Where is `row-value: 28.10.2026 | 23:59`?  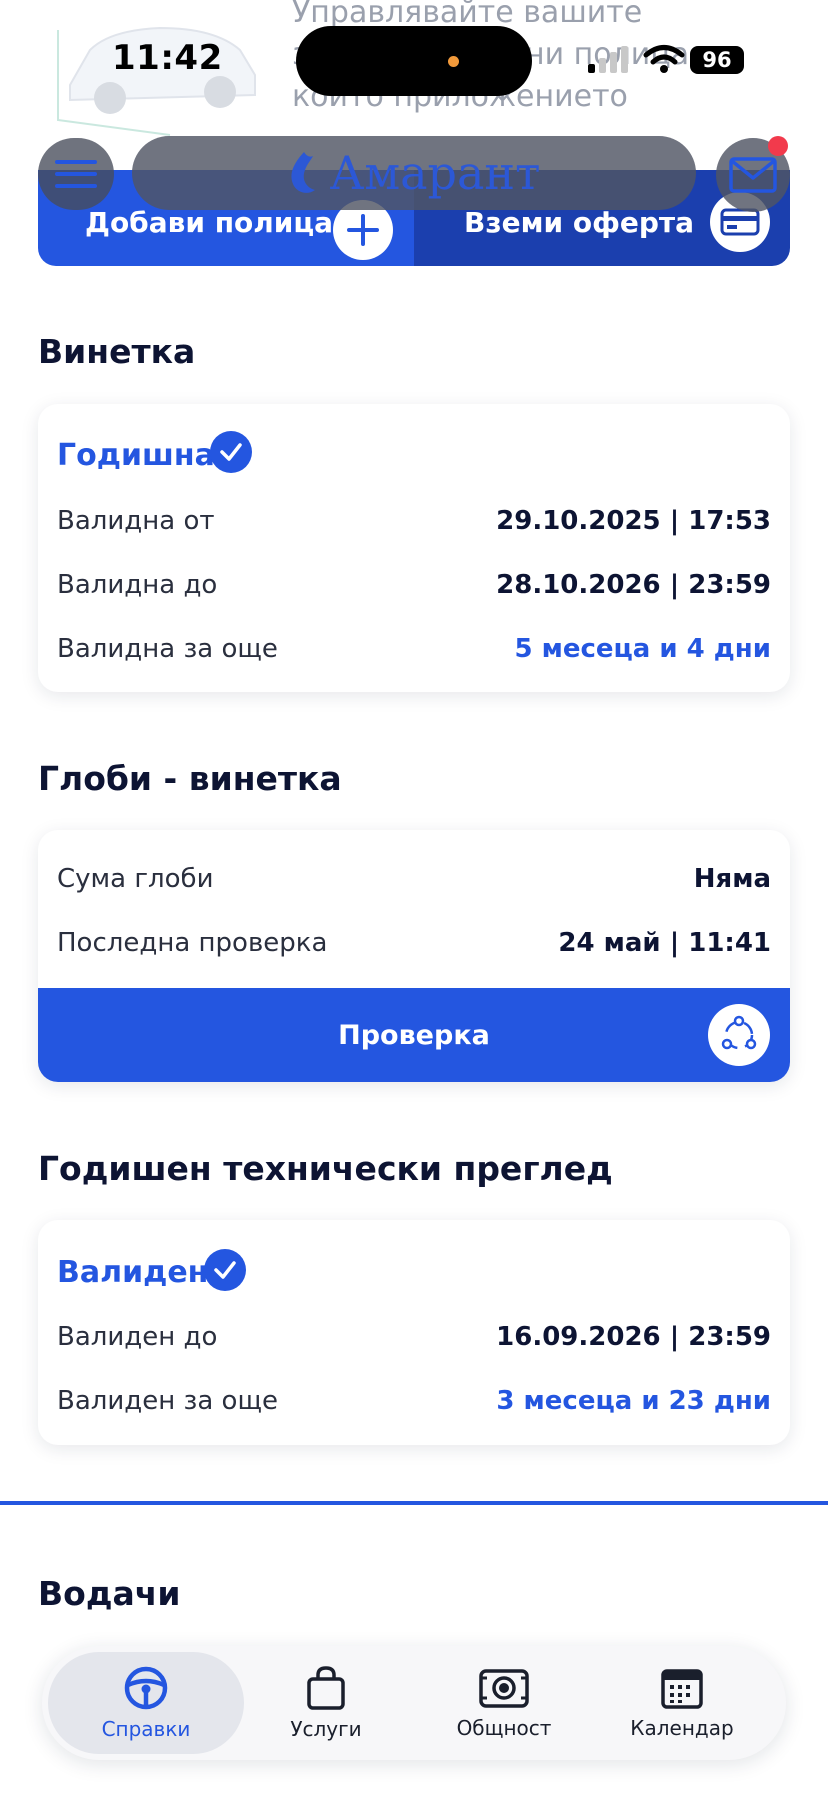
row-value: 28.10.2026 | 23:59 is located at coordinates (633, 585).